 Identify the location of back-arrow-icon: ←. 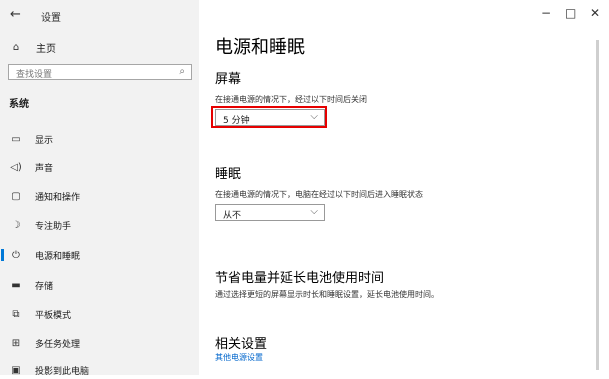
(15, 14).